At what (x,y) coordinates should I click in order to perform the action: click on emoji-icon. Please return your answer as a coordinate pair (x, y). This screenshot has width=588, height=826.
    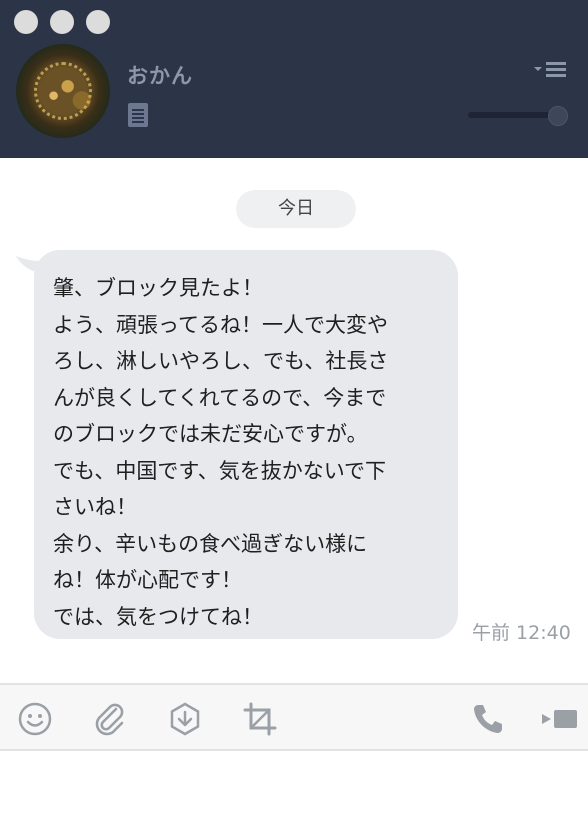
    Looking at the image, I should click on (35, 719).